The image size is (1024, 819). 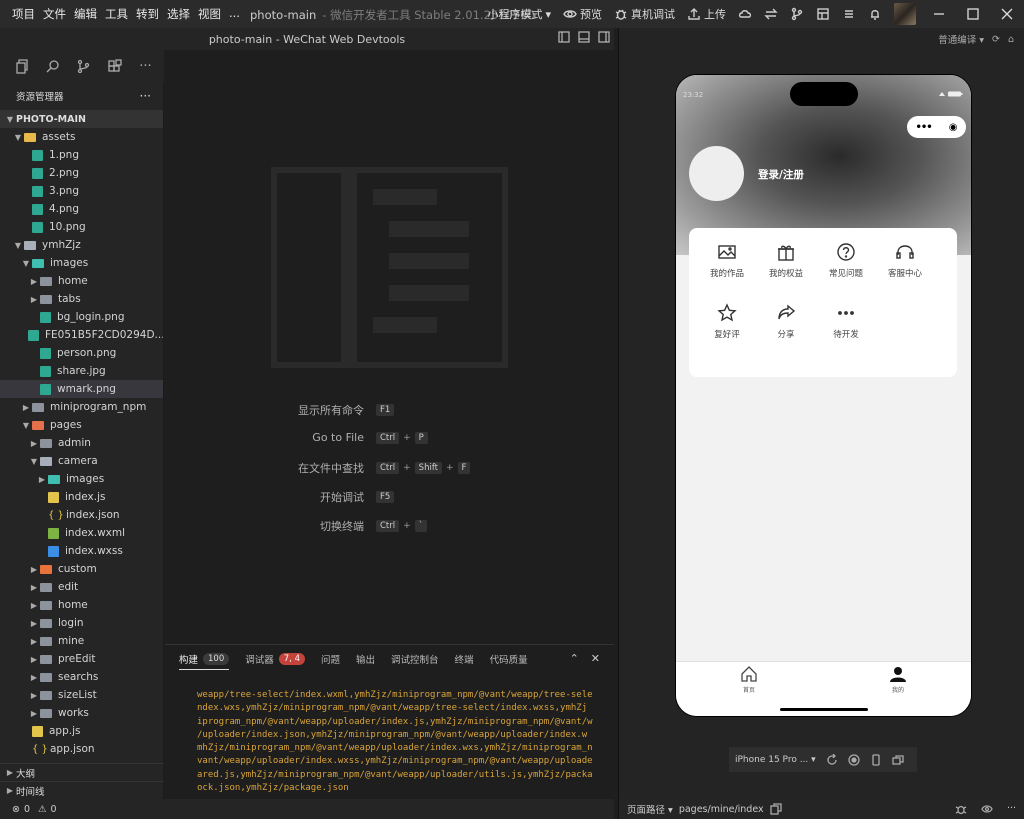 What do you see at coordinates (846, 260) in the screenshot?
I see `faq-item: 常见问题` at bounding box center [846, 260].